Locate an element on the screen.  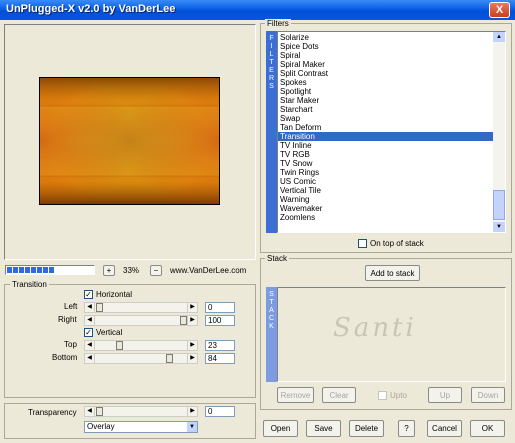
side-letter: L is located at coordinates (271, 54).